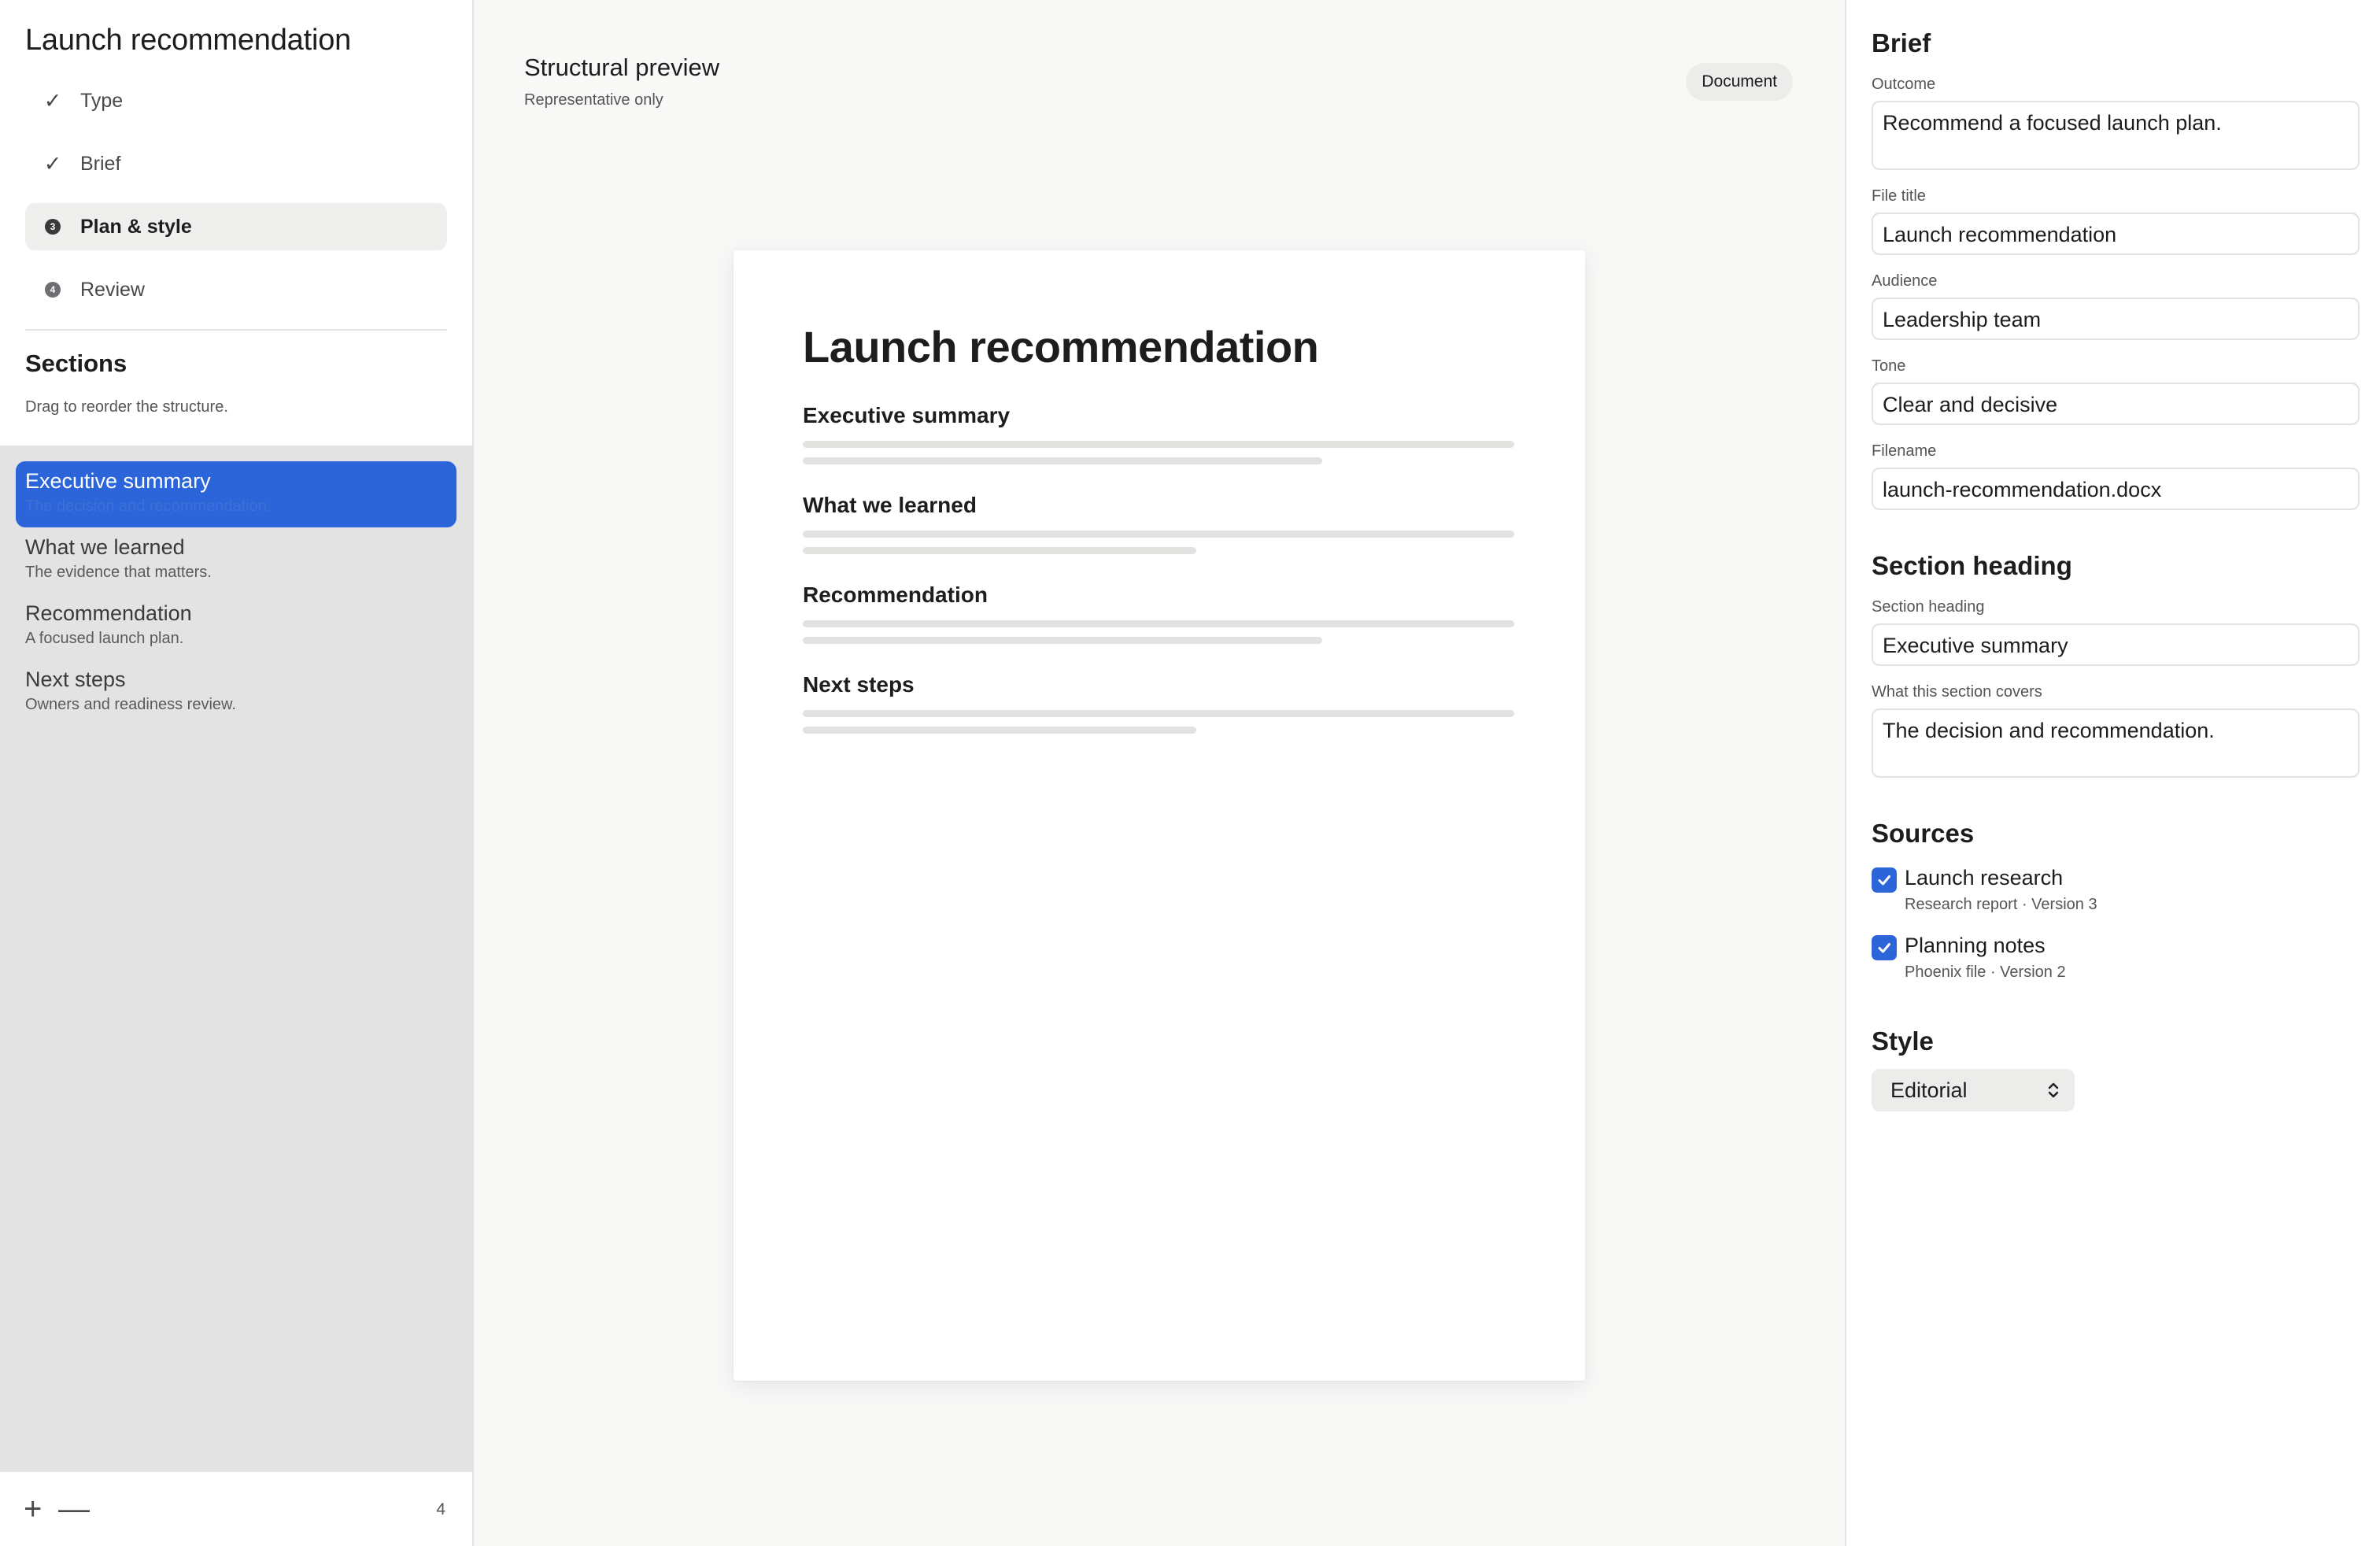 This screenshot has width=2380, height=1546. Describe the element at coordinates (2116, 404) in the screenshot. I see `tone-field: Clear and decisive` at that location.